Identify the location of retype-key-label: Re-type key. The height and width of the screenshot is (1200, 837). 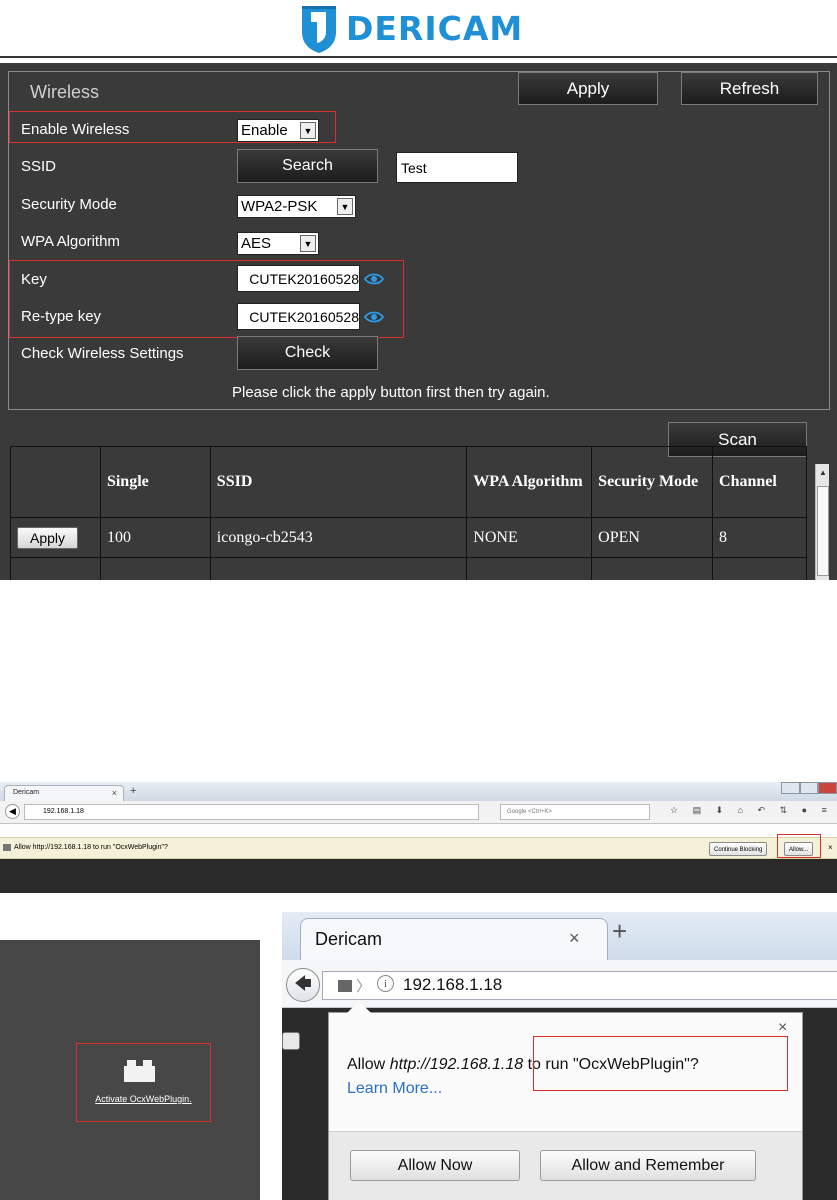
(61, 316).